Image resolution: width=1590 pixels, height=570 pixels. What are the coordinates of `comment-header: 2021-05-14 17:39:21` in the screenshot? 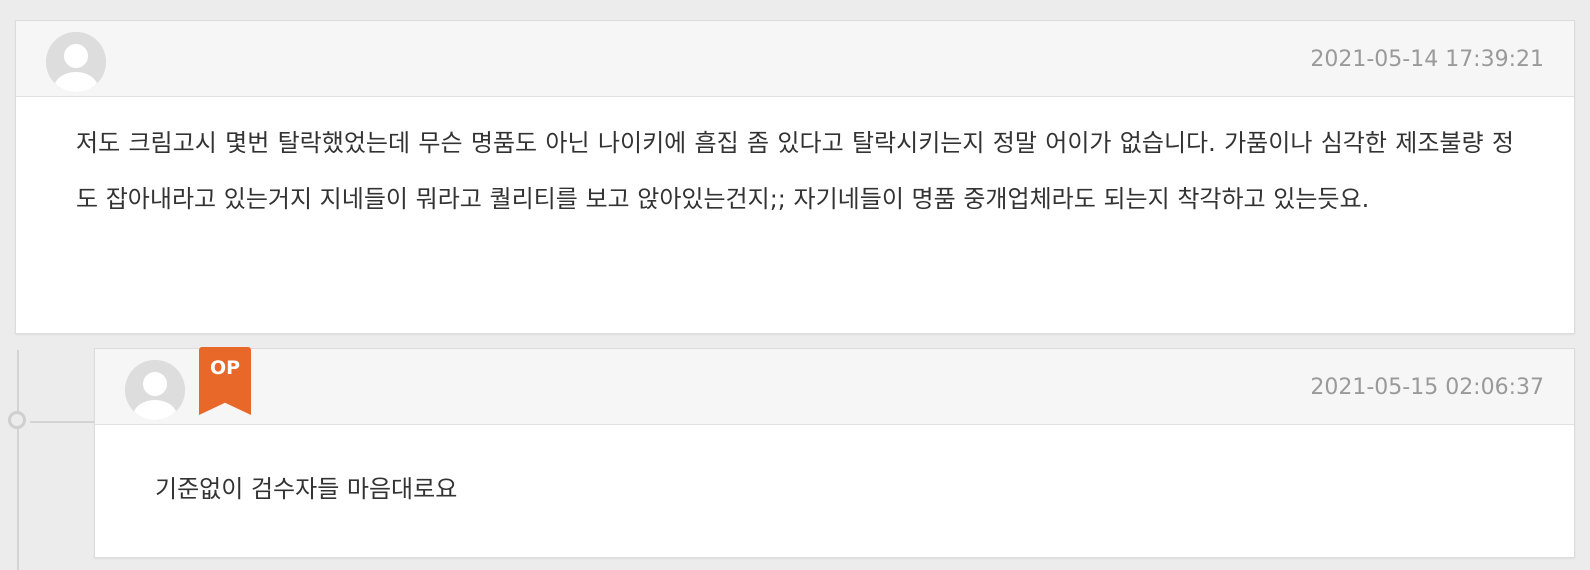 It's located at (795, 59).